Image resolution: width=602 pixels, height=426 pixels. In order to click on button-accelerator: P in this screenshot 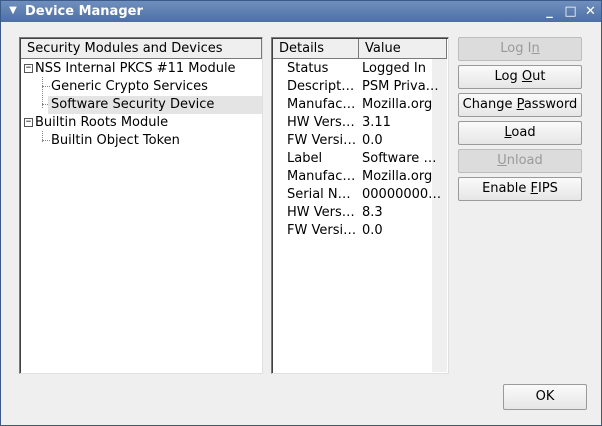, I will do `click(520, 104)`.